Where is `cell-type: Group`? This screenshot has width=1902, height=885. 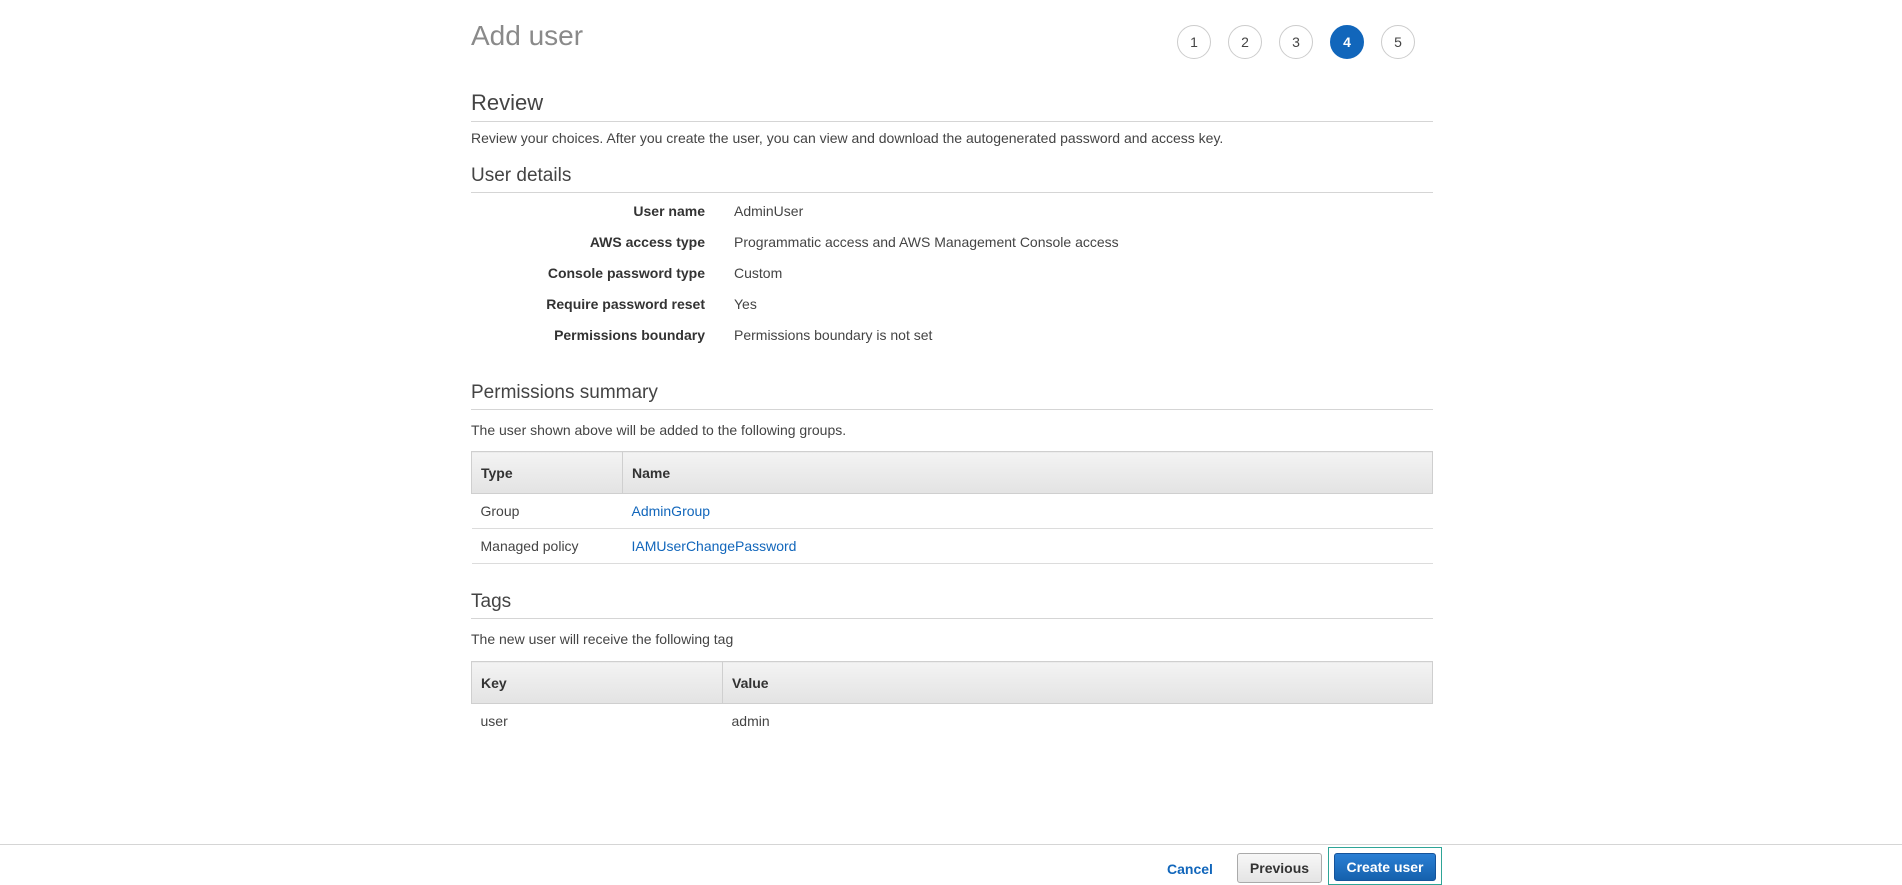
cell-type: Group is located at coordinates (547, 511).